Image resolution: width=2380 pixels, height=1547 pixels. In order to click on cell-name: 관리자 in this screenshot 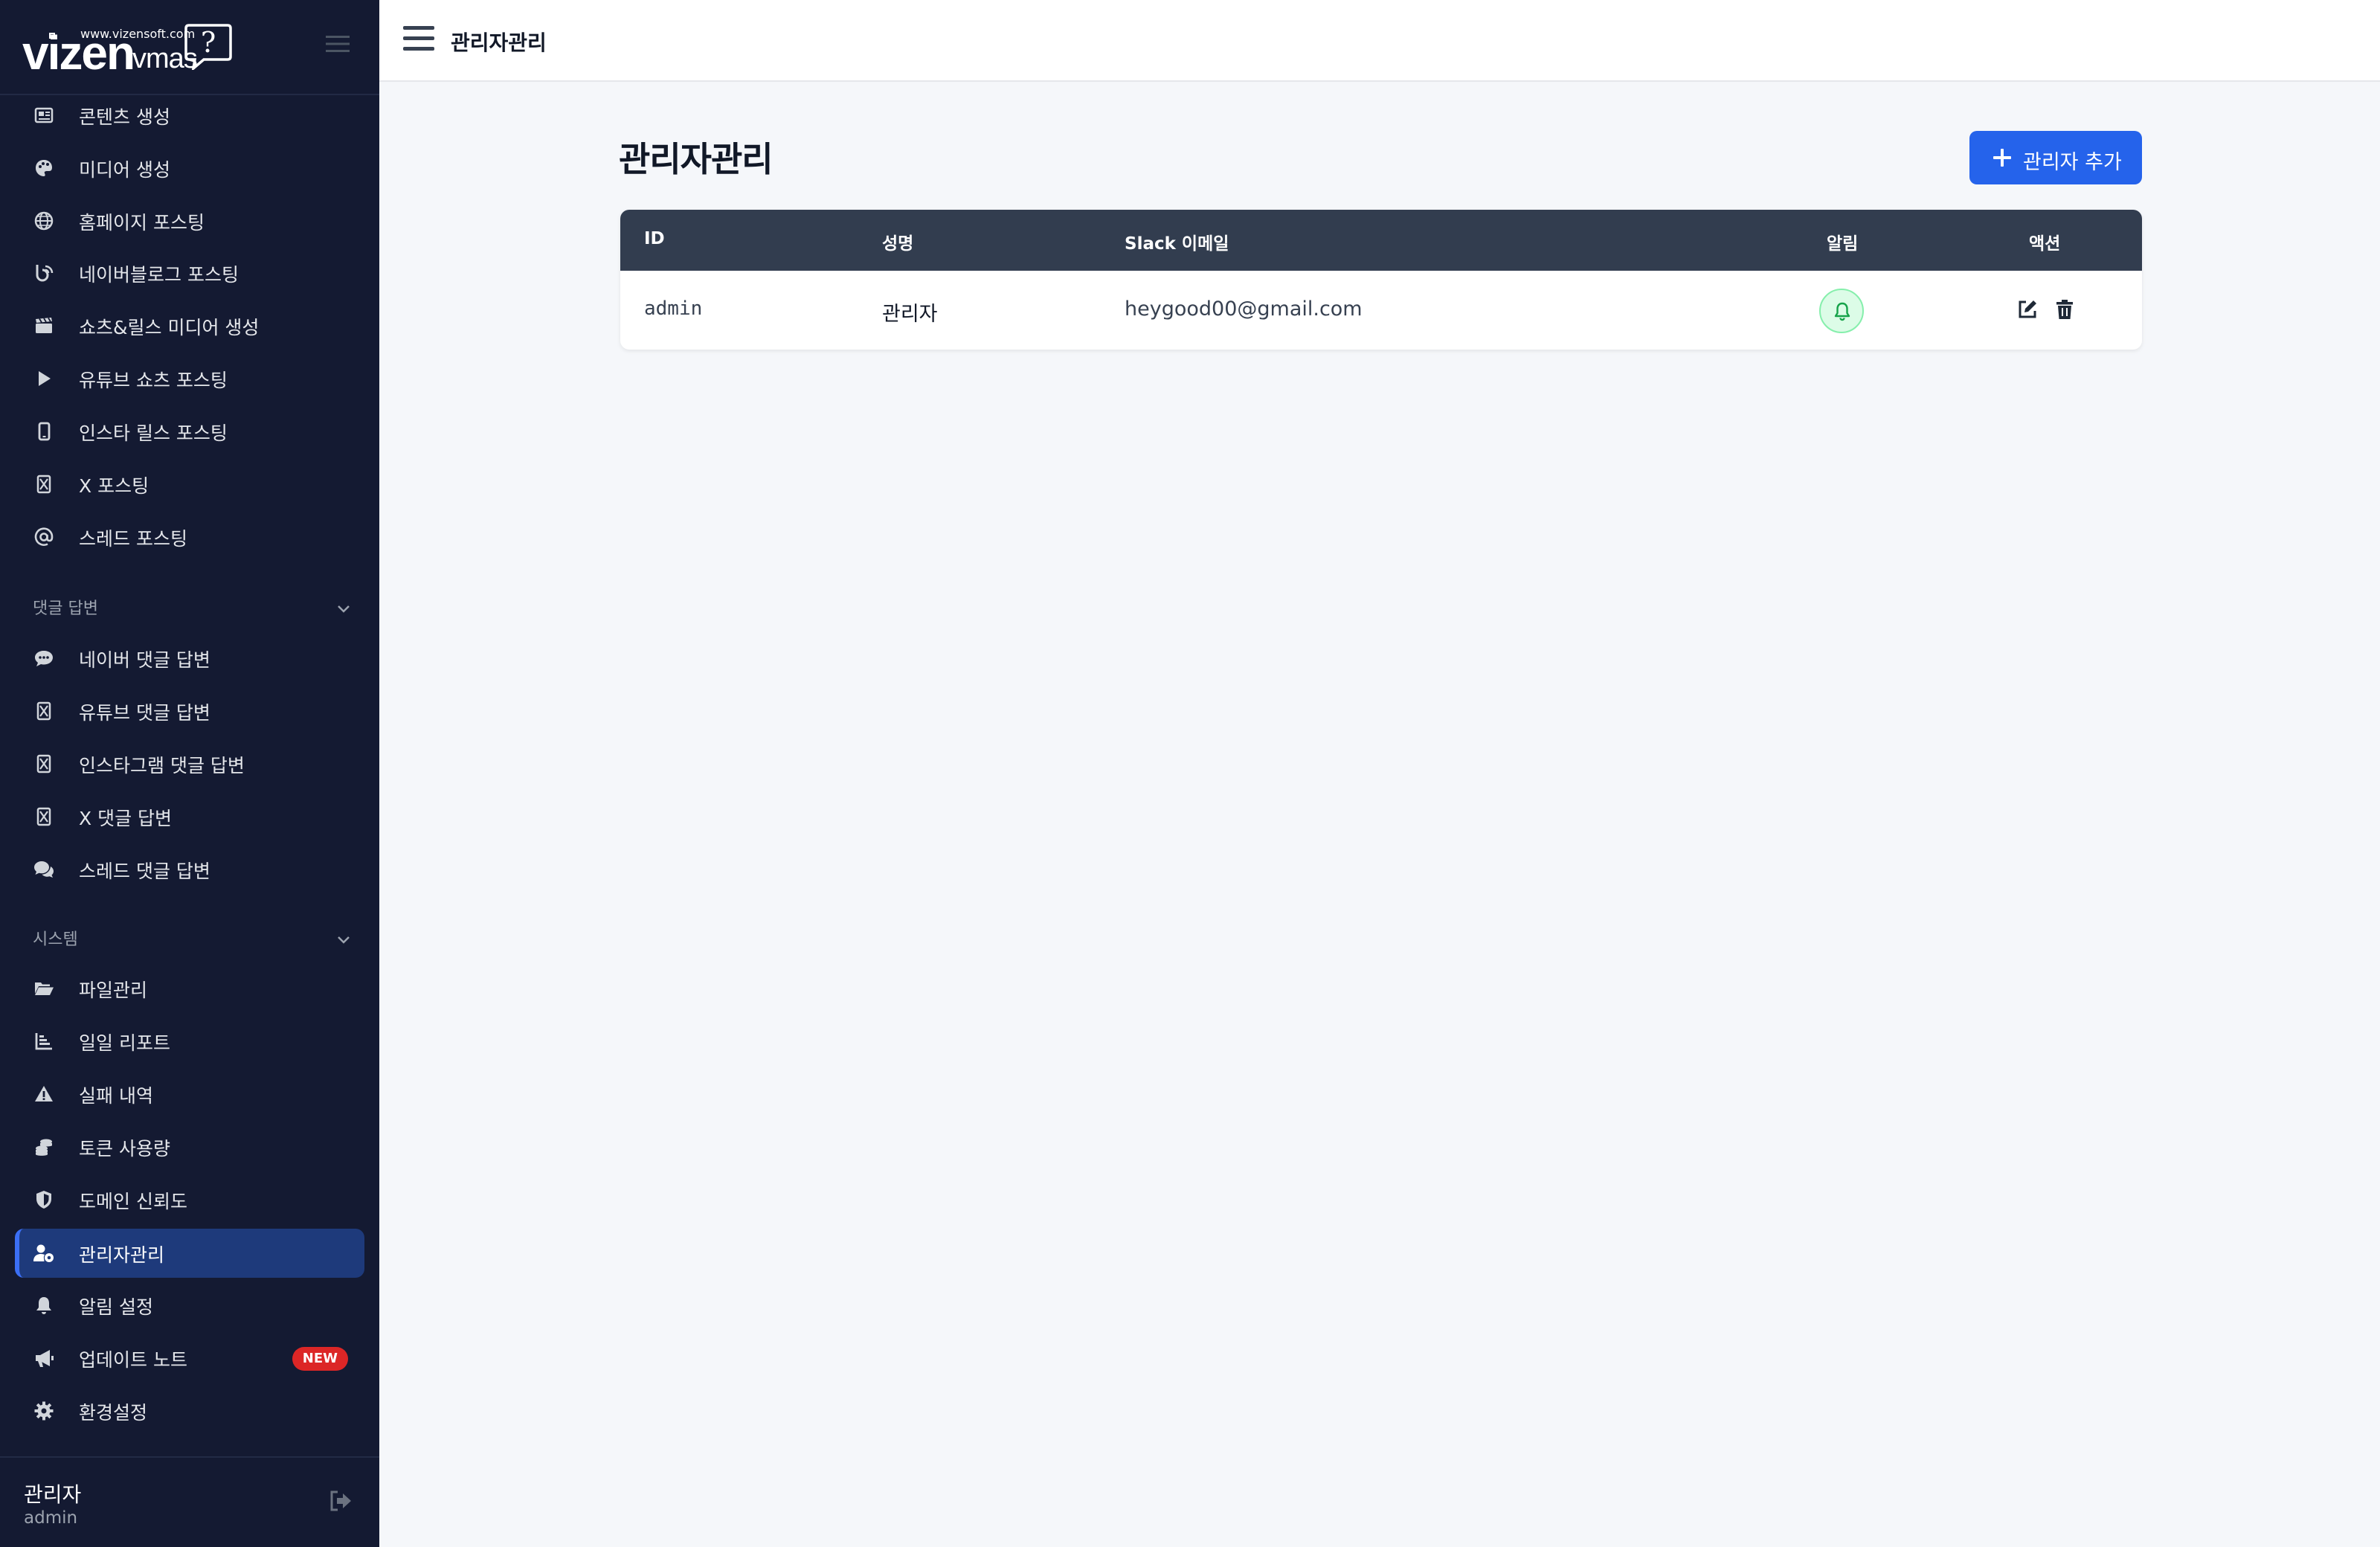, I will do `click(910, 315)`.